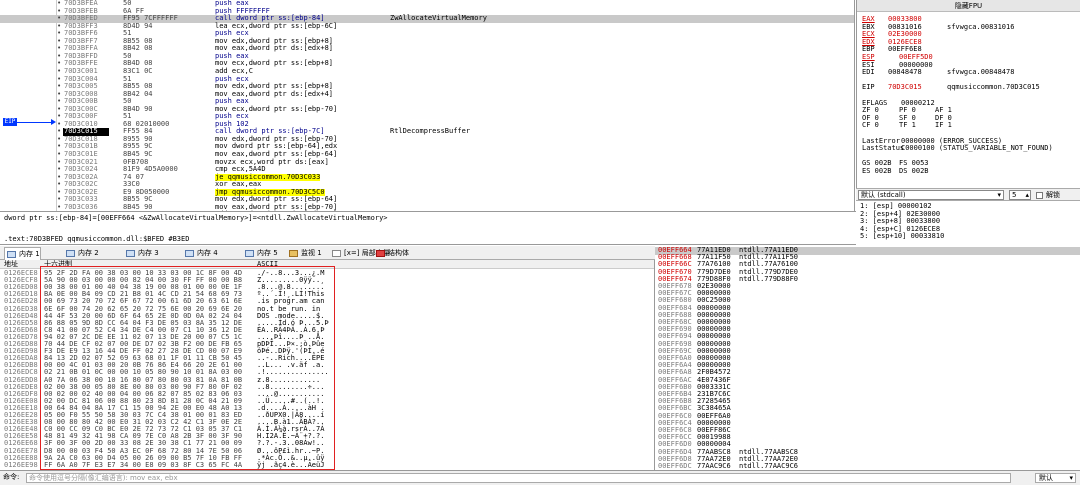 The image size is (1080, 485). I want to click on register-row: CF 0 TF 1 IF 1, so click(968, 126).